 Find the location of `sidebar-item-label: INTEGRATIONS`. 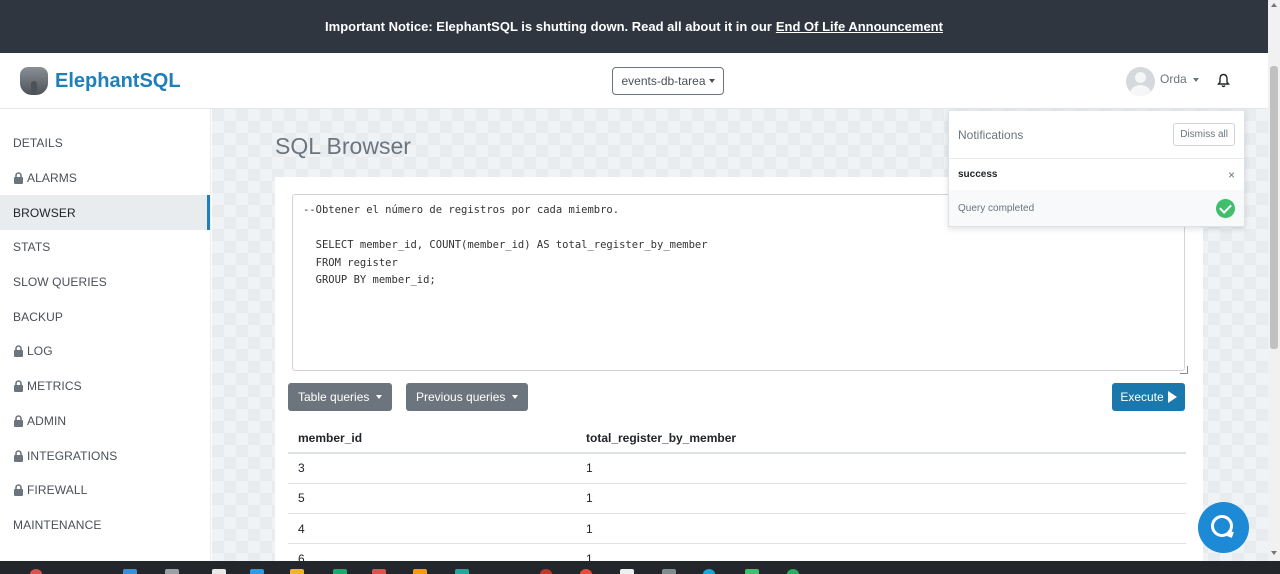

sidebar-item-label: INTEGRATIONS is located at coordinates (72, 455).